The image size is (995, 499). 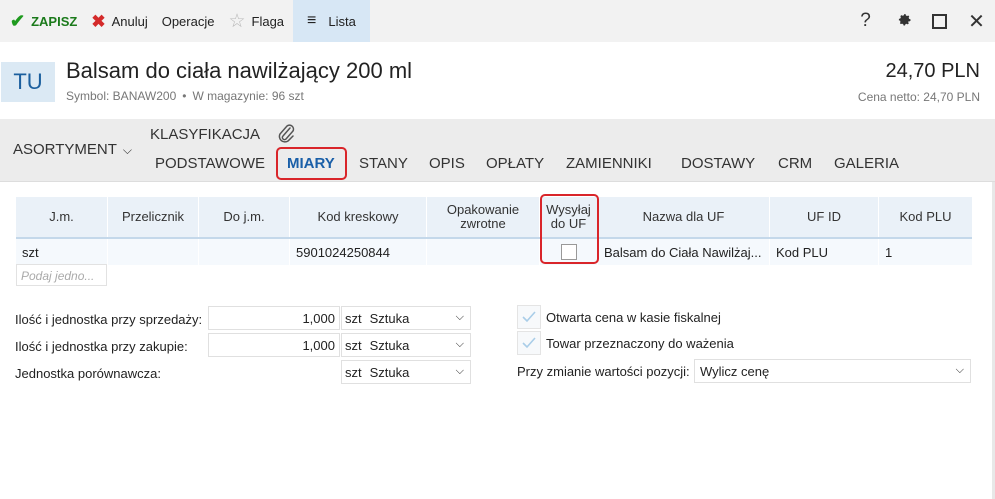 I want to click on cell-opakowanie, so click(x=483, y=252).